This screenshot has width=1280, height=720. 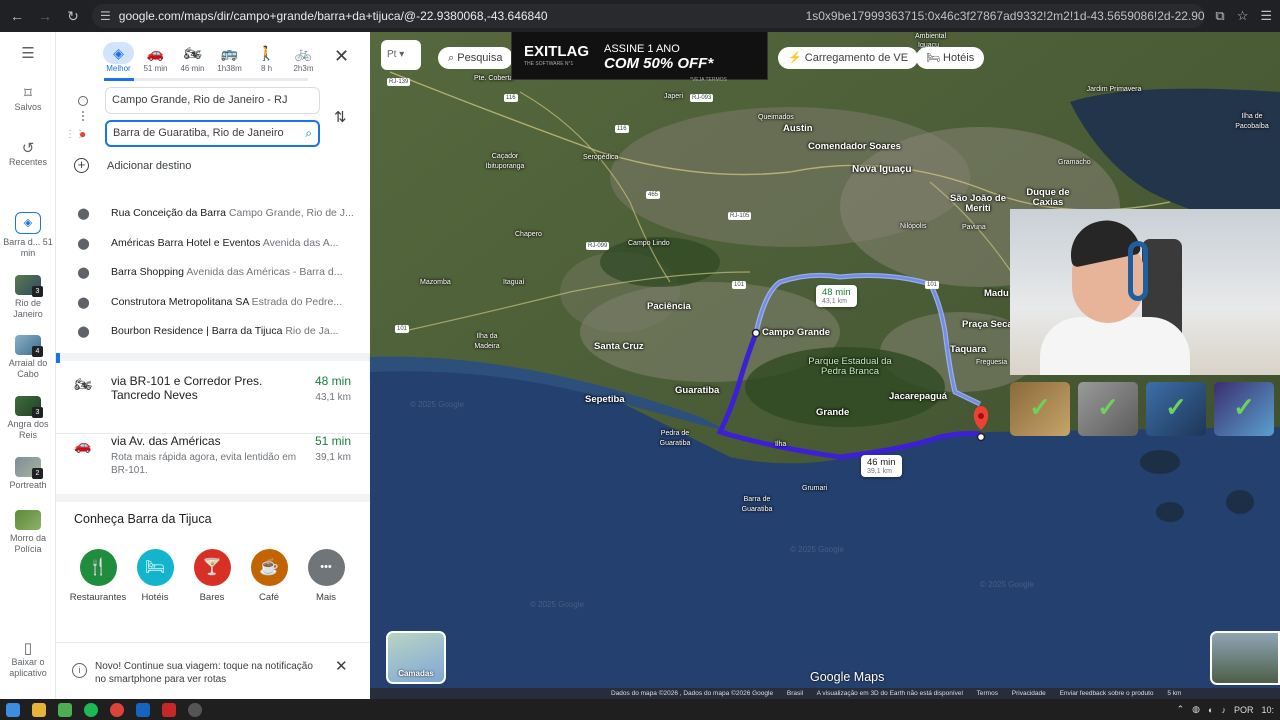 What do you see at coordinates (118, 57) in the screenshot?
I see `mode-best: ◈ Melhor` at bounding box center [118, 57].